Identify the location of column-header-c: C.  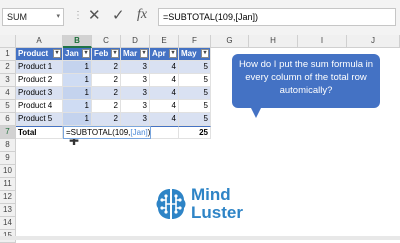
(106, 41).